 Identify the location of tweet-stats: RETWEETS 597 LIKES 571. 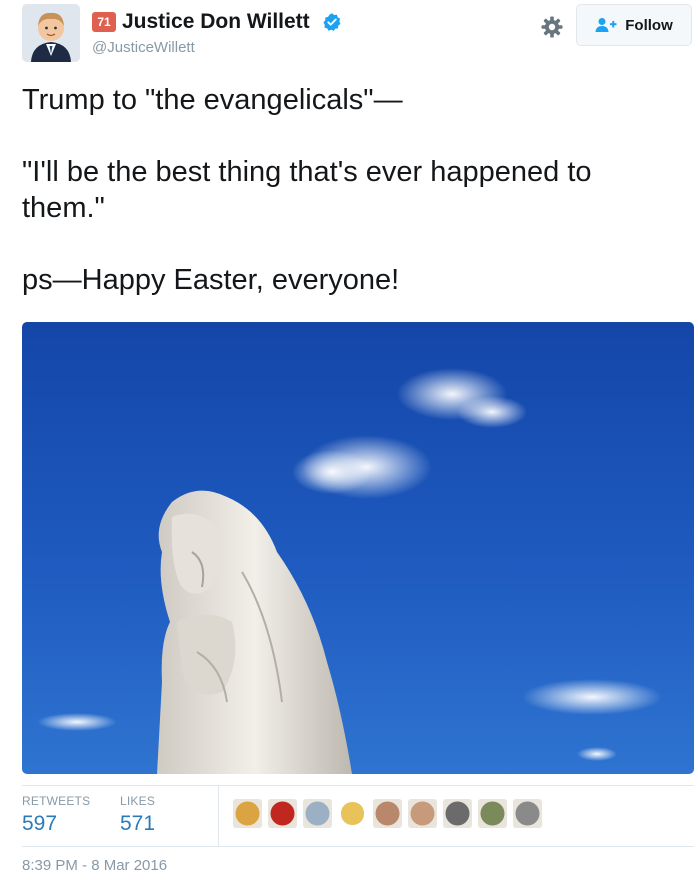
(358, 816).